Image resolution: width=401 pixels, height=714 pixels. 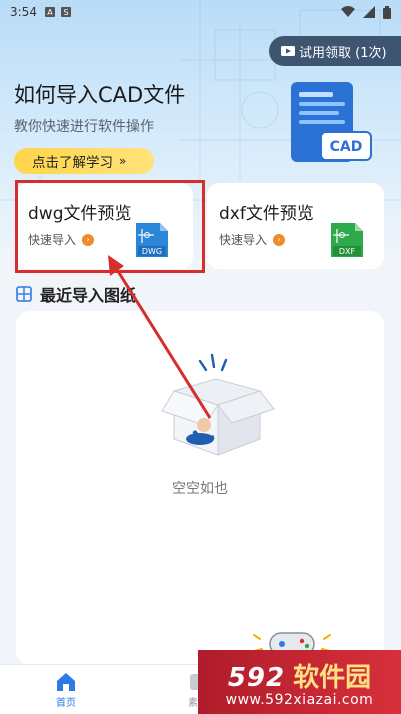 I want to click on site-watermark: 592 软件园 www.592xiazai.com, so click(x=299, y=682).